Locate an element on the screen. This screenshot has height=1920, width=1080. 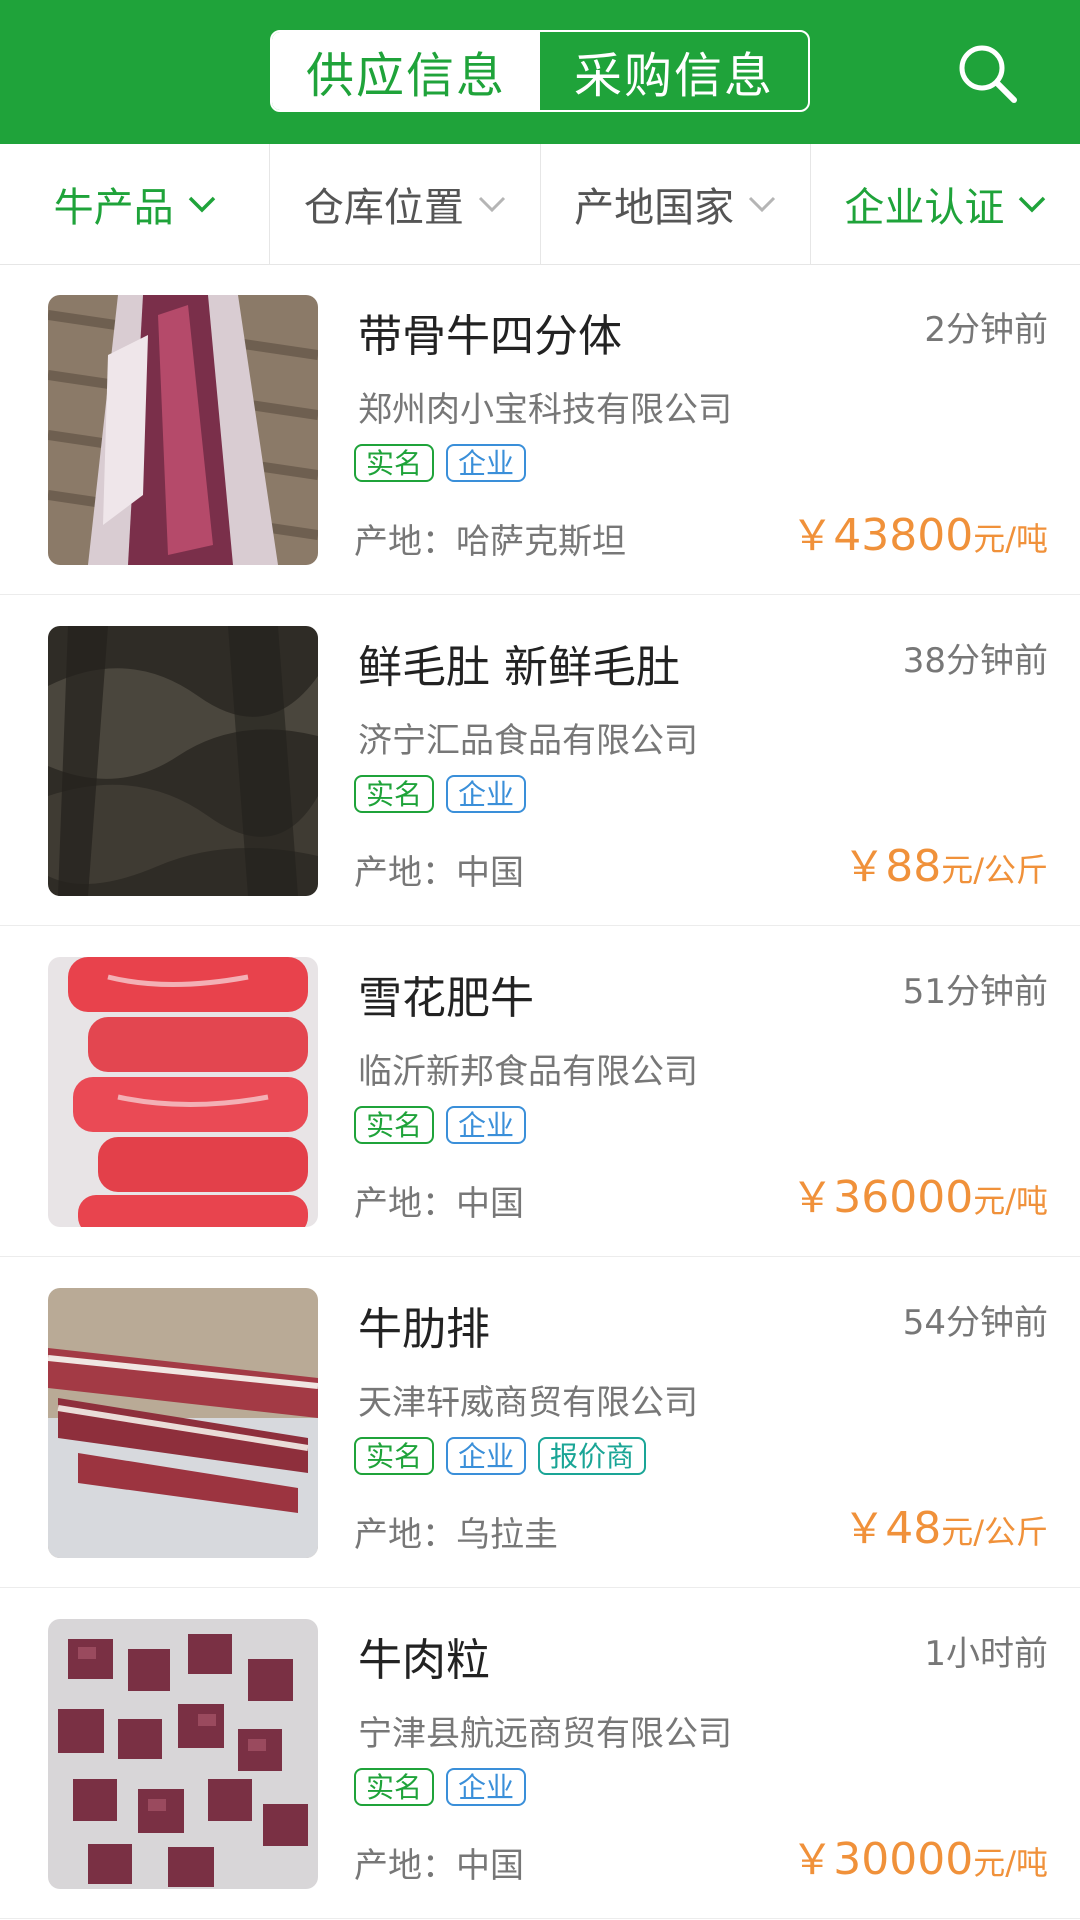
price: ￥30000元/吨 is located at coordinates (919, 1856).